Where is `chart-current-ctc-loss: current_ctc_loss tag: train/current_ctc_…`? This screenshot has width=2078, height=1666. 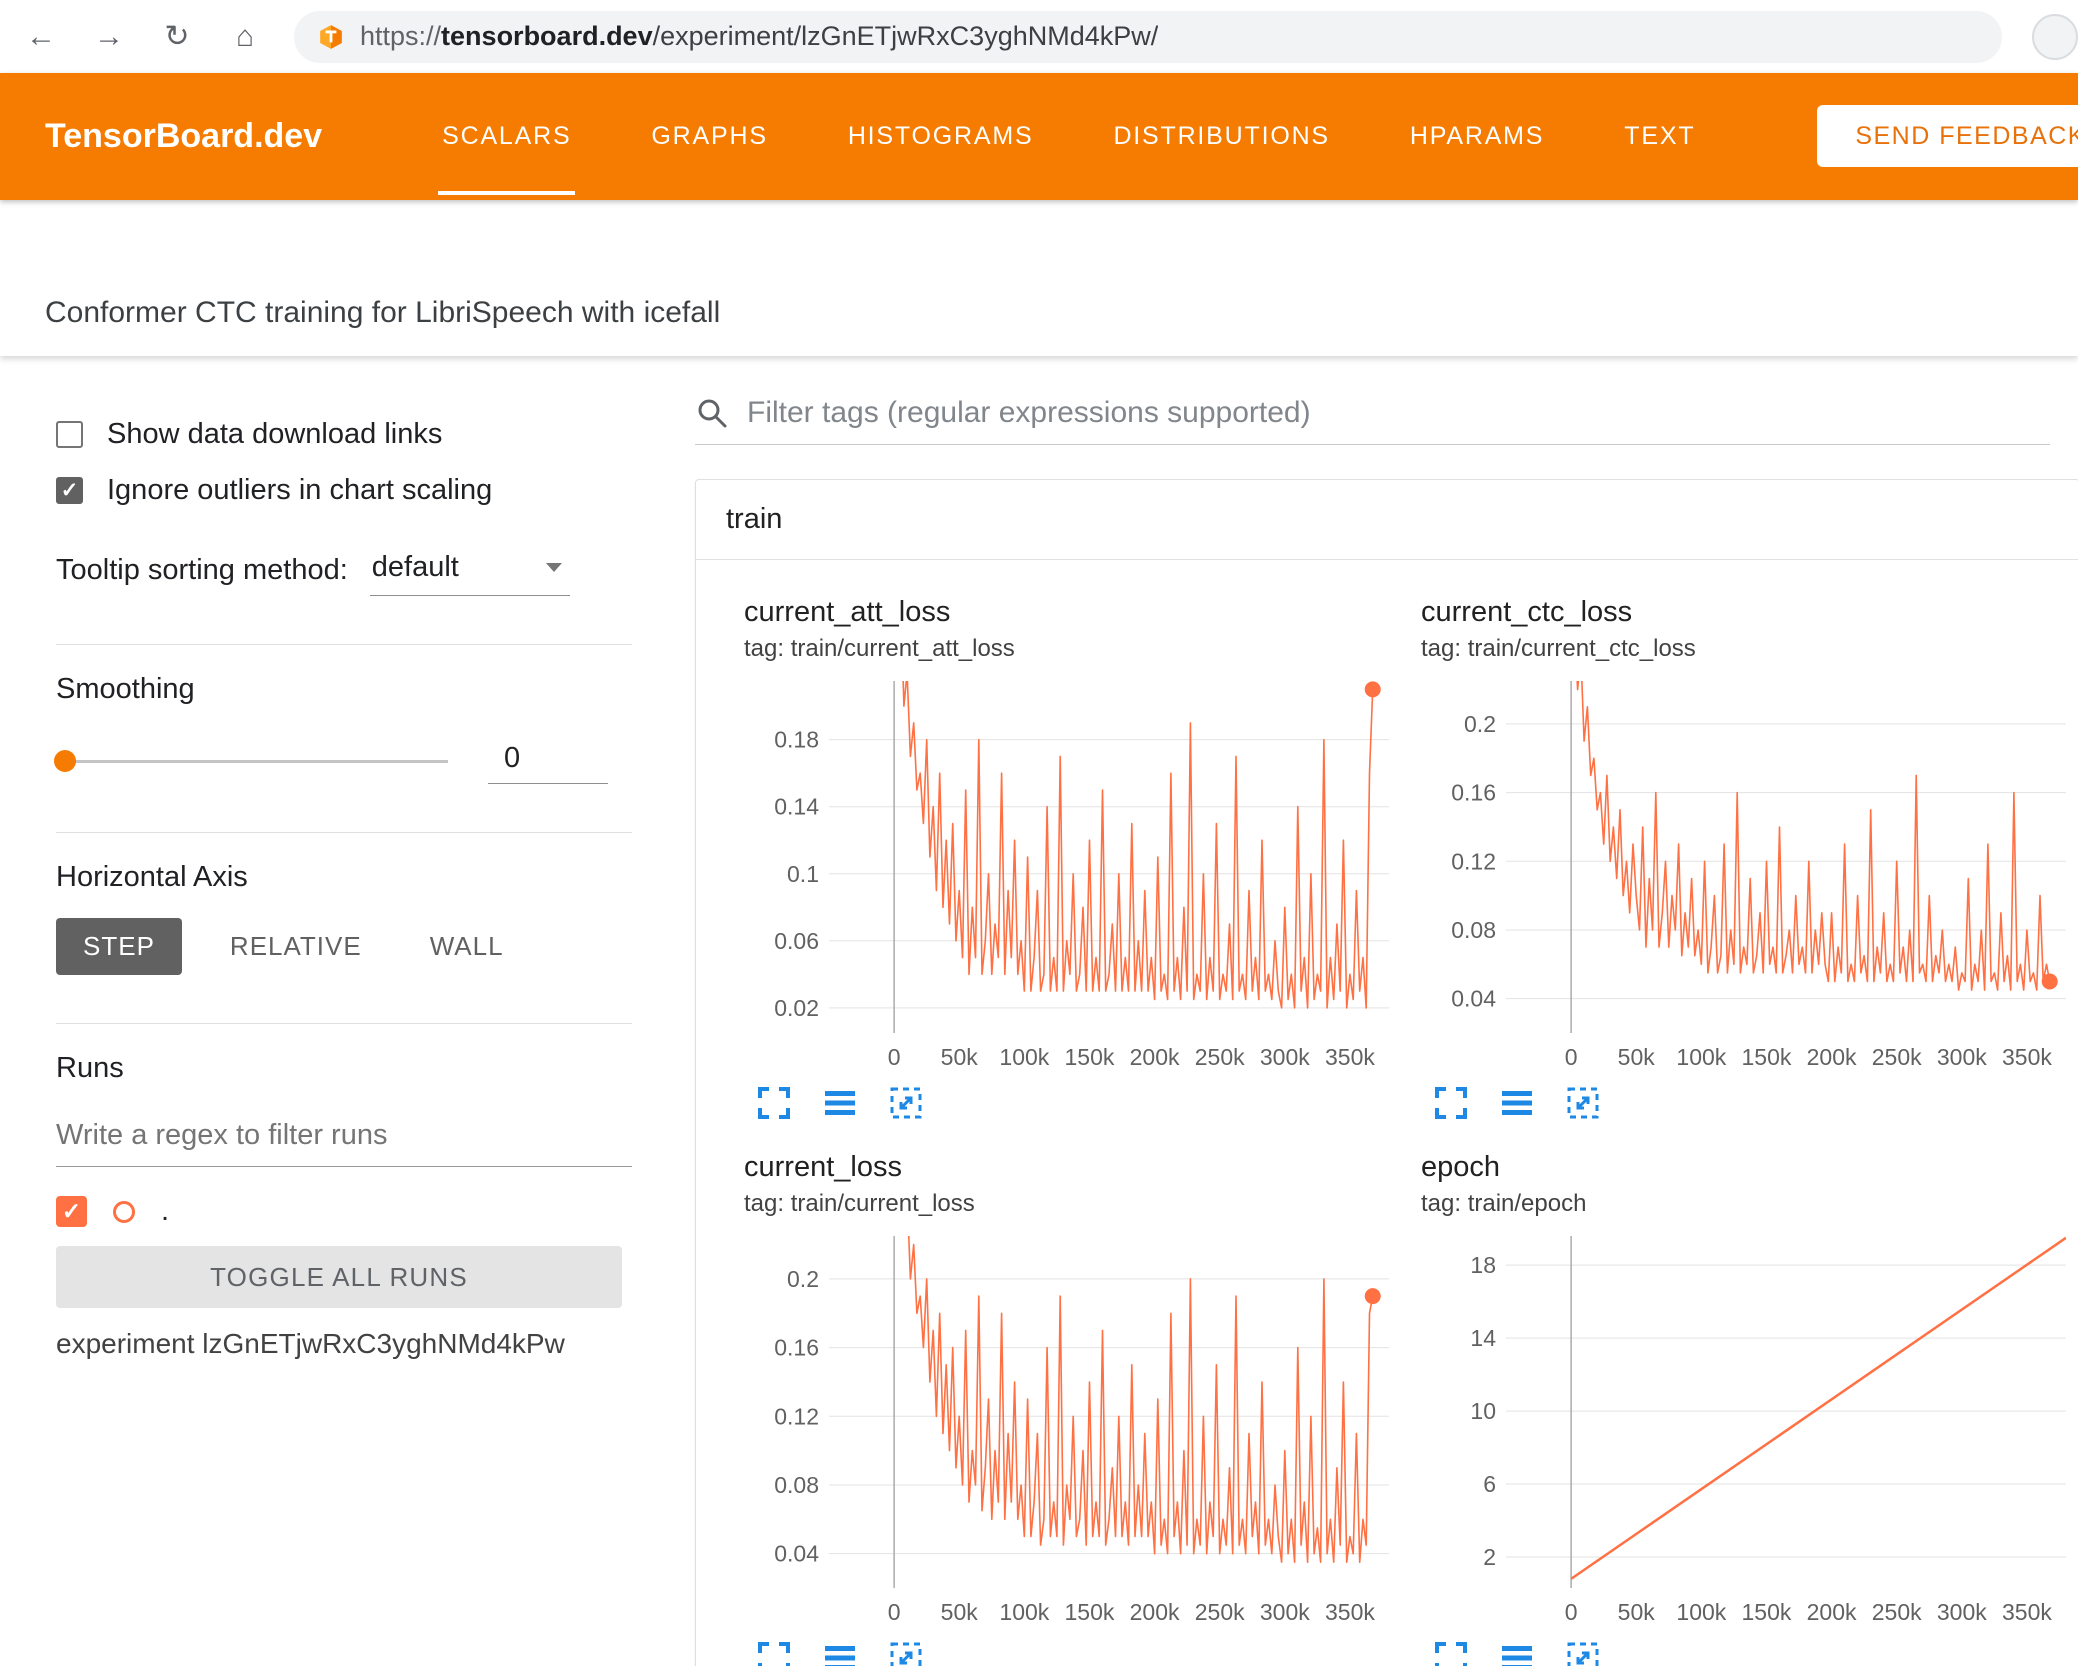 chart-current-ctc-loss: current_ctc_loss tag: train/current_ctc_… is located at coordinates (1748, 858).